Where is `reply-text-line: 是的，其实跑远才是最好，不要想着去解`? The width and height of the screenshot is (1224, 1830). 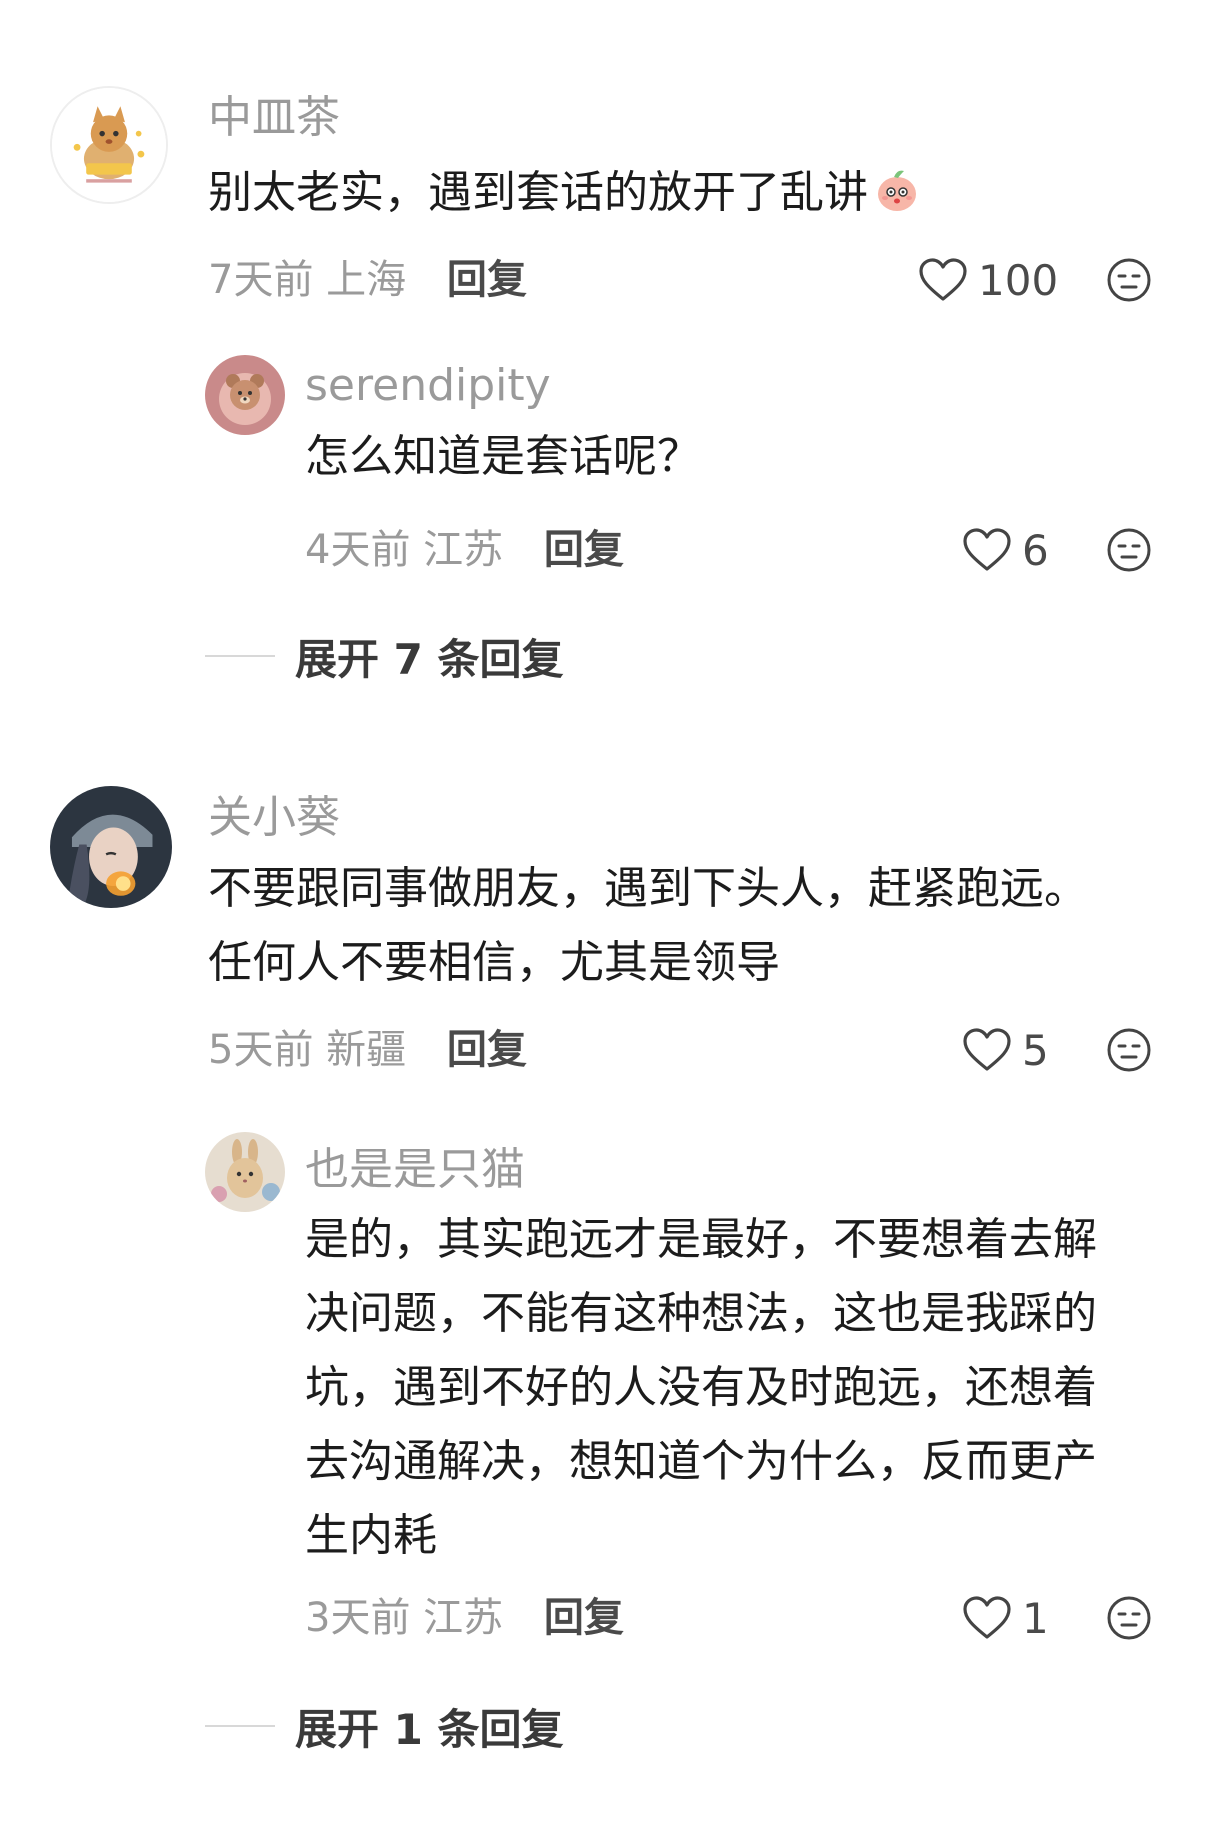
reply-text-line: 是的，其实跑远才是最好，不要想着去解 is located at coordinates (701, 1239).